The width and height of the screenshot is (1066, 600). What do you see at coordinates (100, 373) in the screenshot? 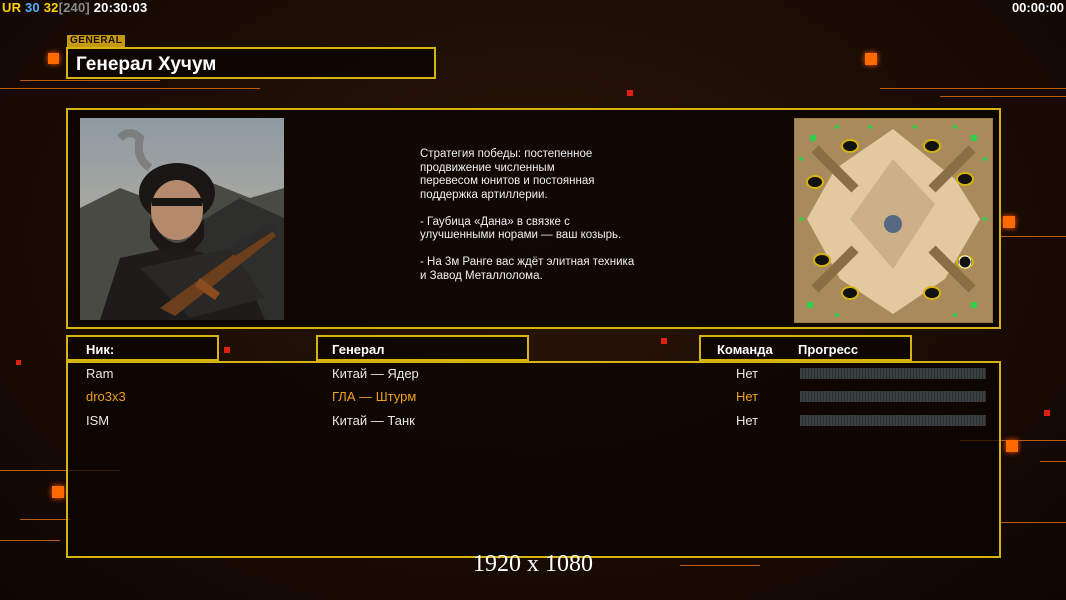
I see `player-nick: Ram` at bounding box center [100, 373].